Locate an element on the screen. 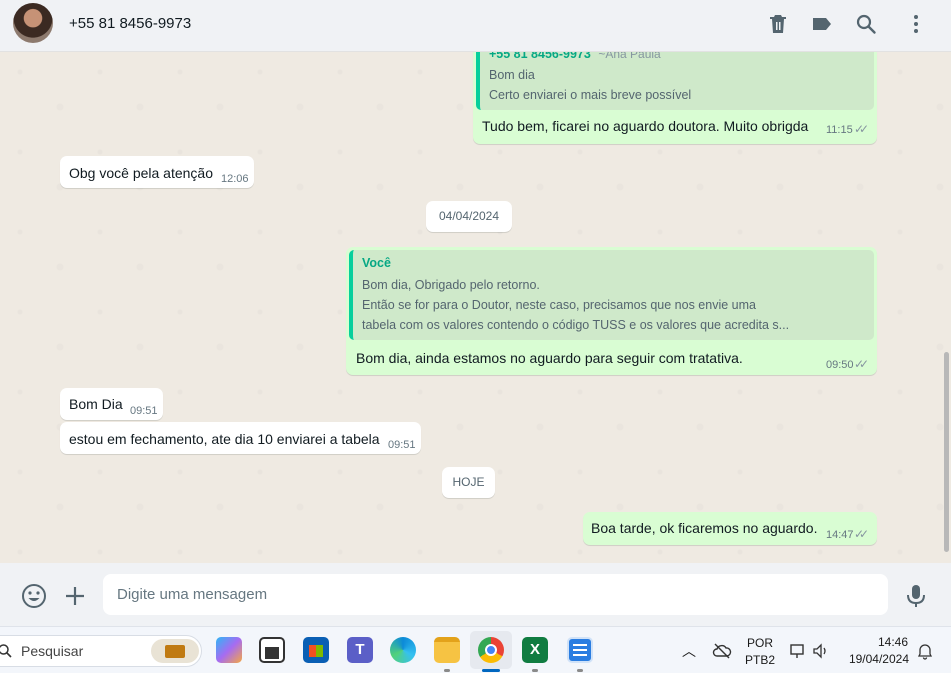 This screenshot has width=951, height=673. taskbar-search-label: Pesquisar is located at coordinates (52, 651).